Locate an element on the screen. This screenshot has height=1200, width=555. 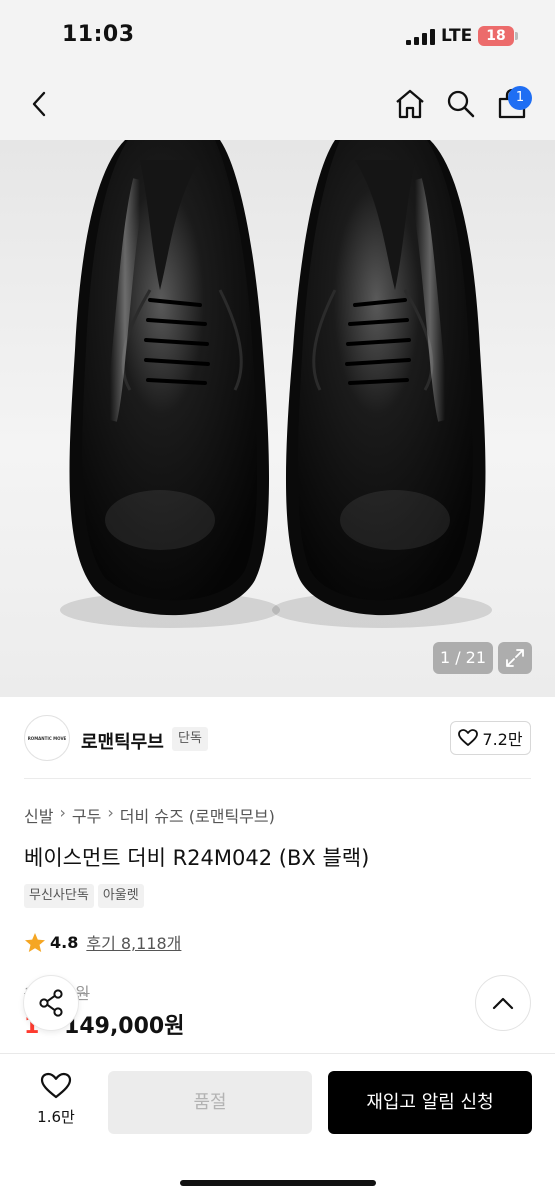
nav-bar is located at coordinates (277, 105).